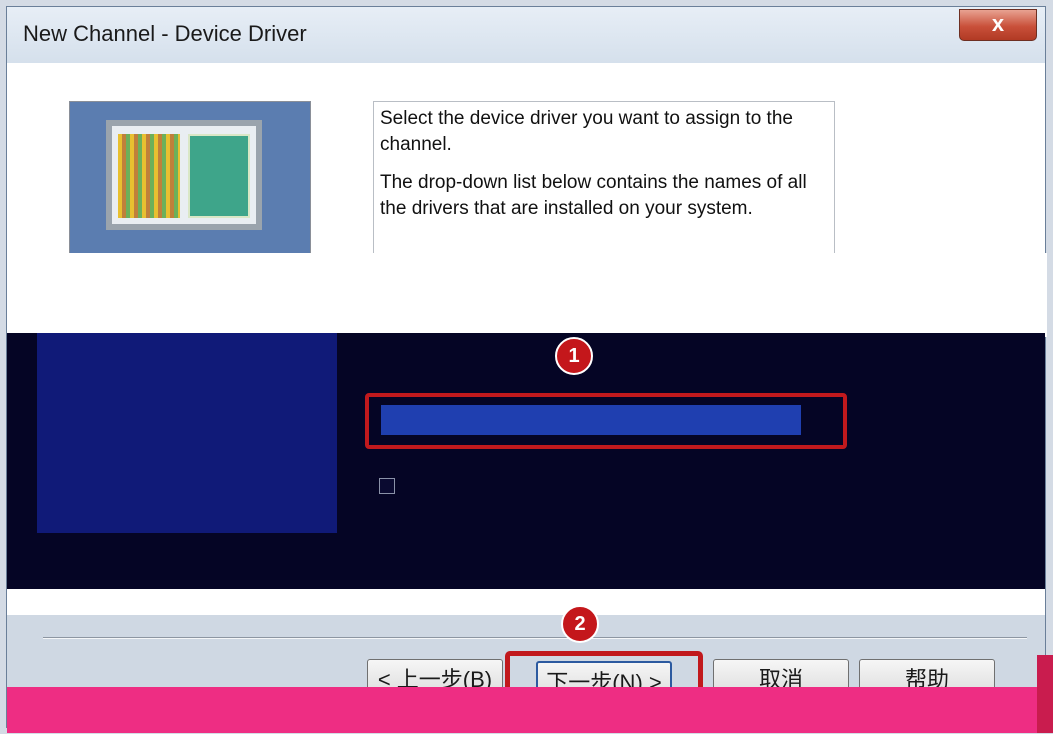 The width and height of the screenshot is (1053, 734). Describe the element at coordinates (574, 356) in the screenshot. I see `step-marker-1: 1` at that location.